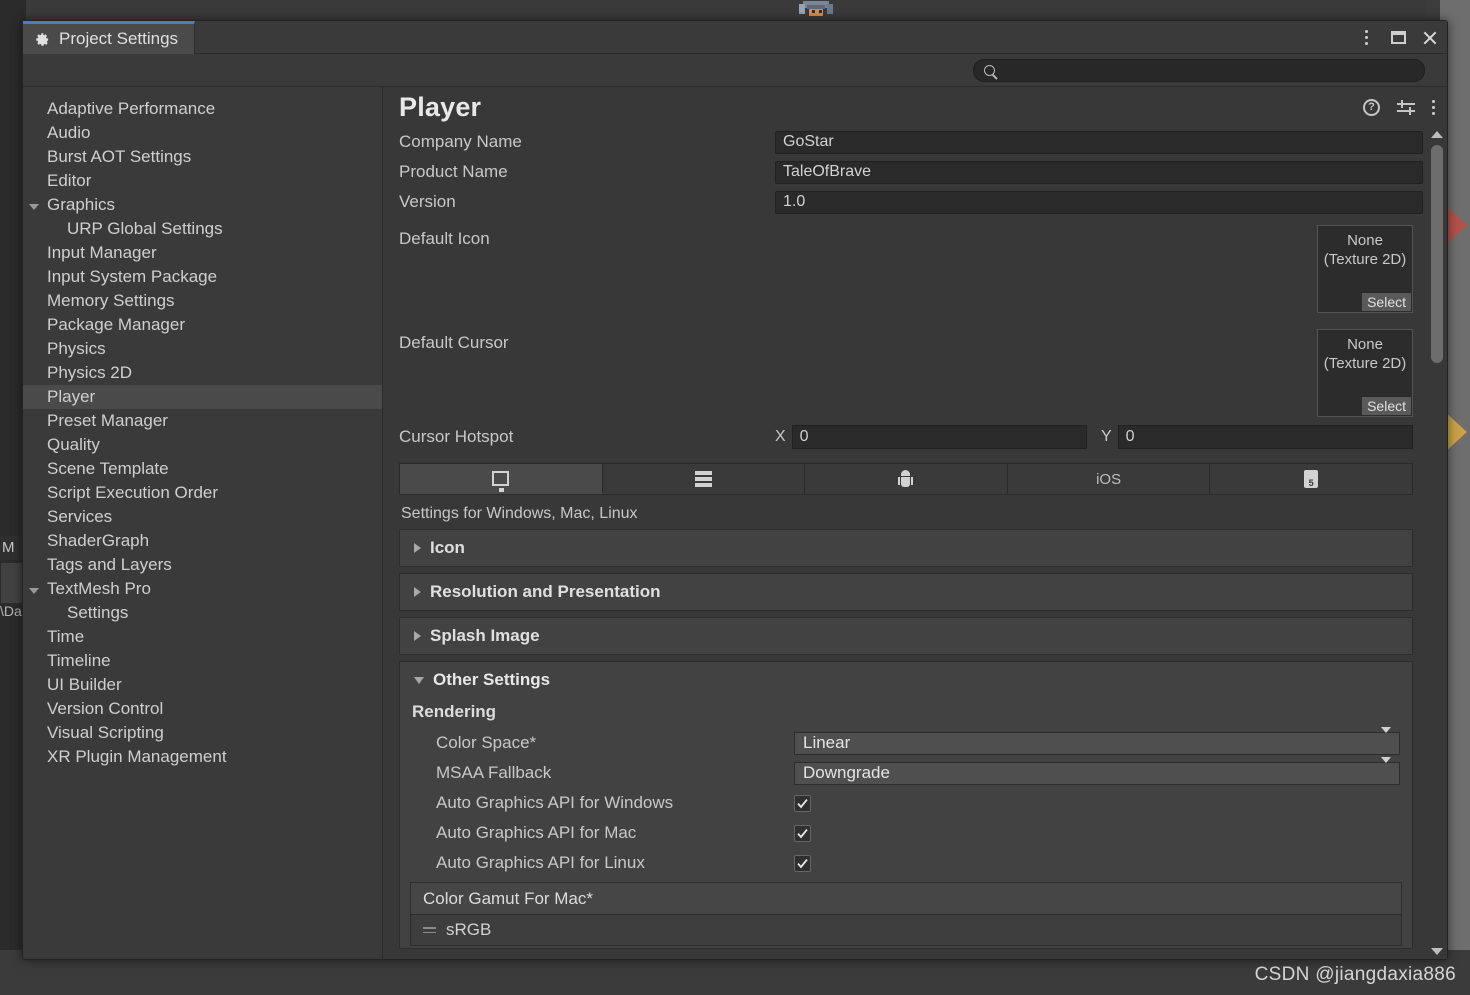 The image size is (1470, 995). Describe the element at coordinates (202, 421) in the screenshot. I see `sidebar-item-preset-manager: Preset Manager` at that location.